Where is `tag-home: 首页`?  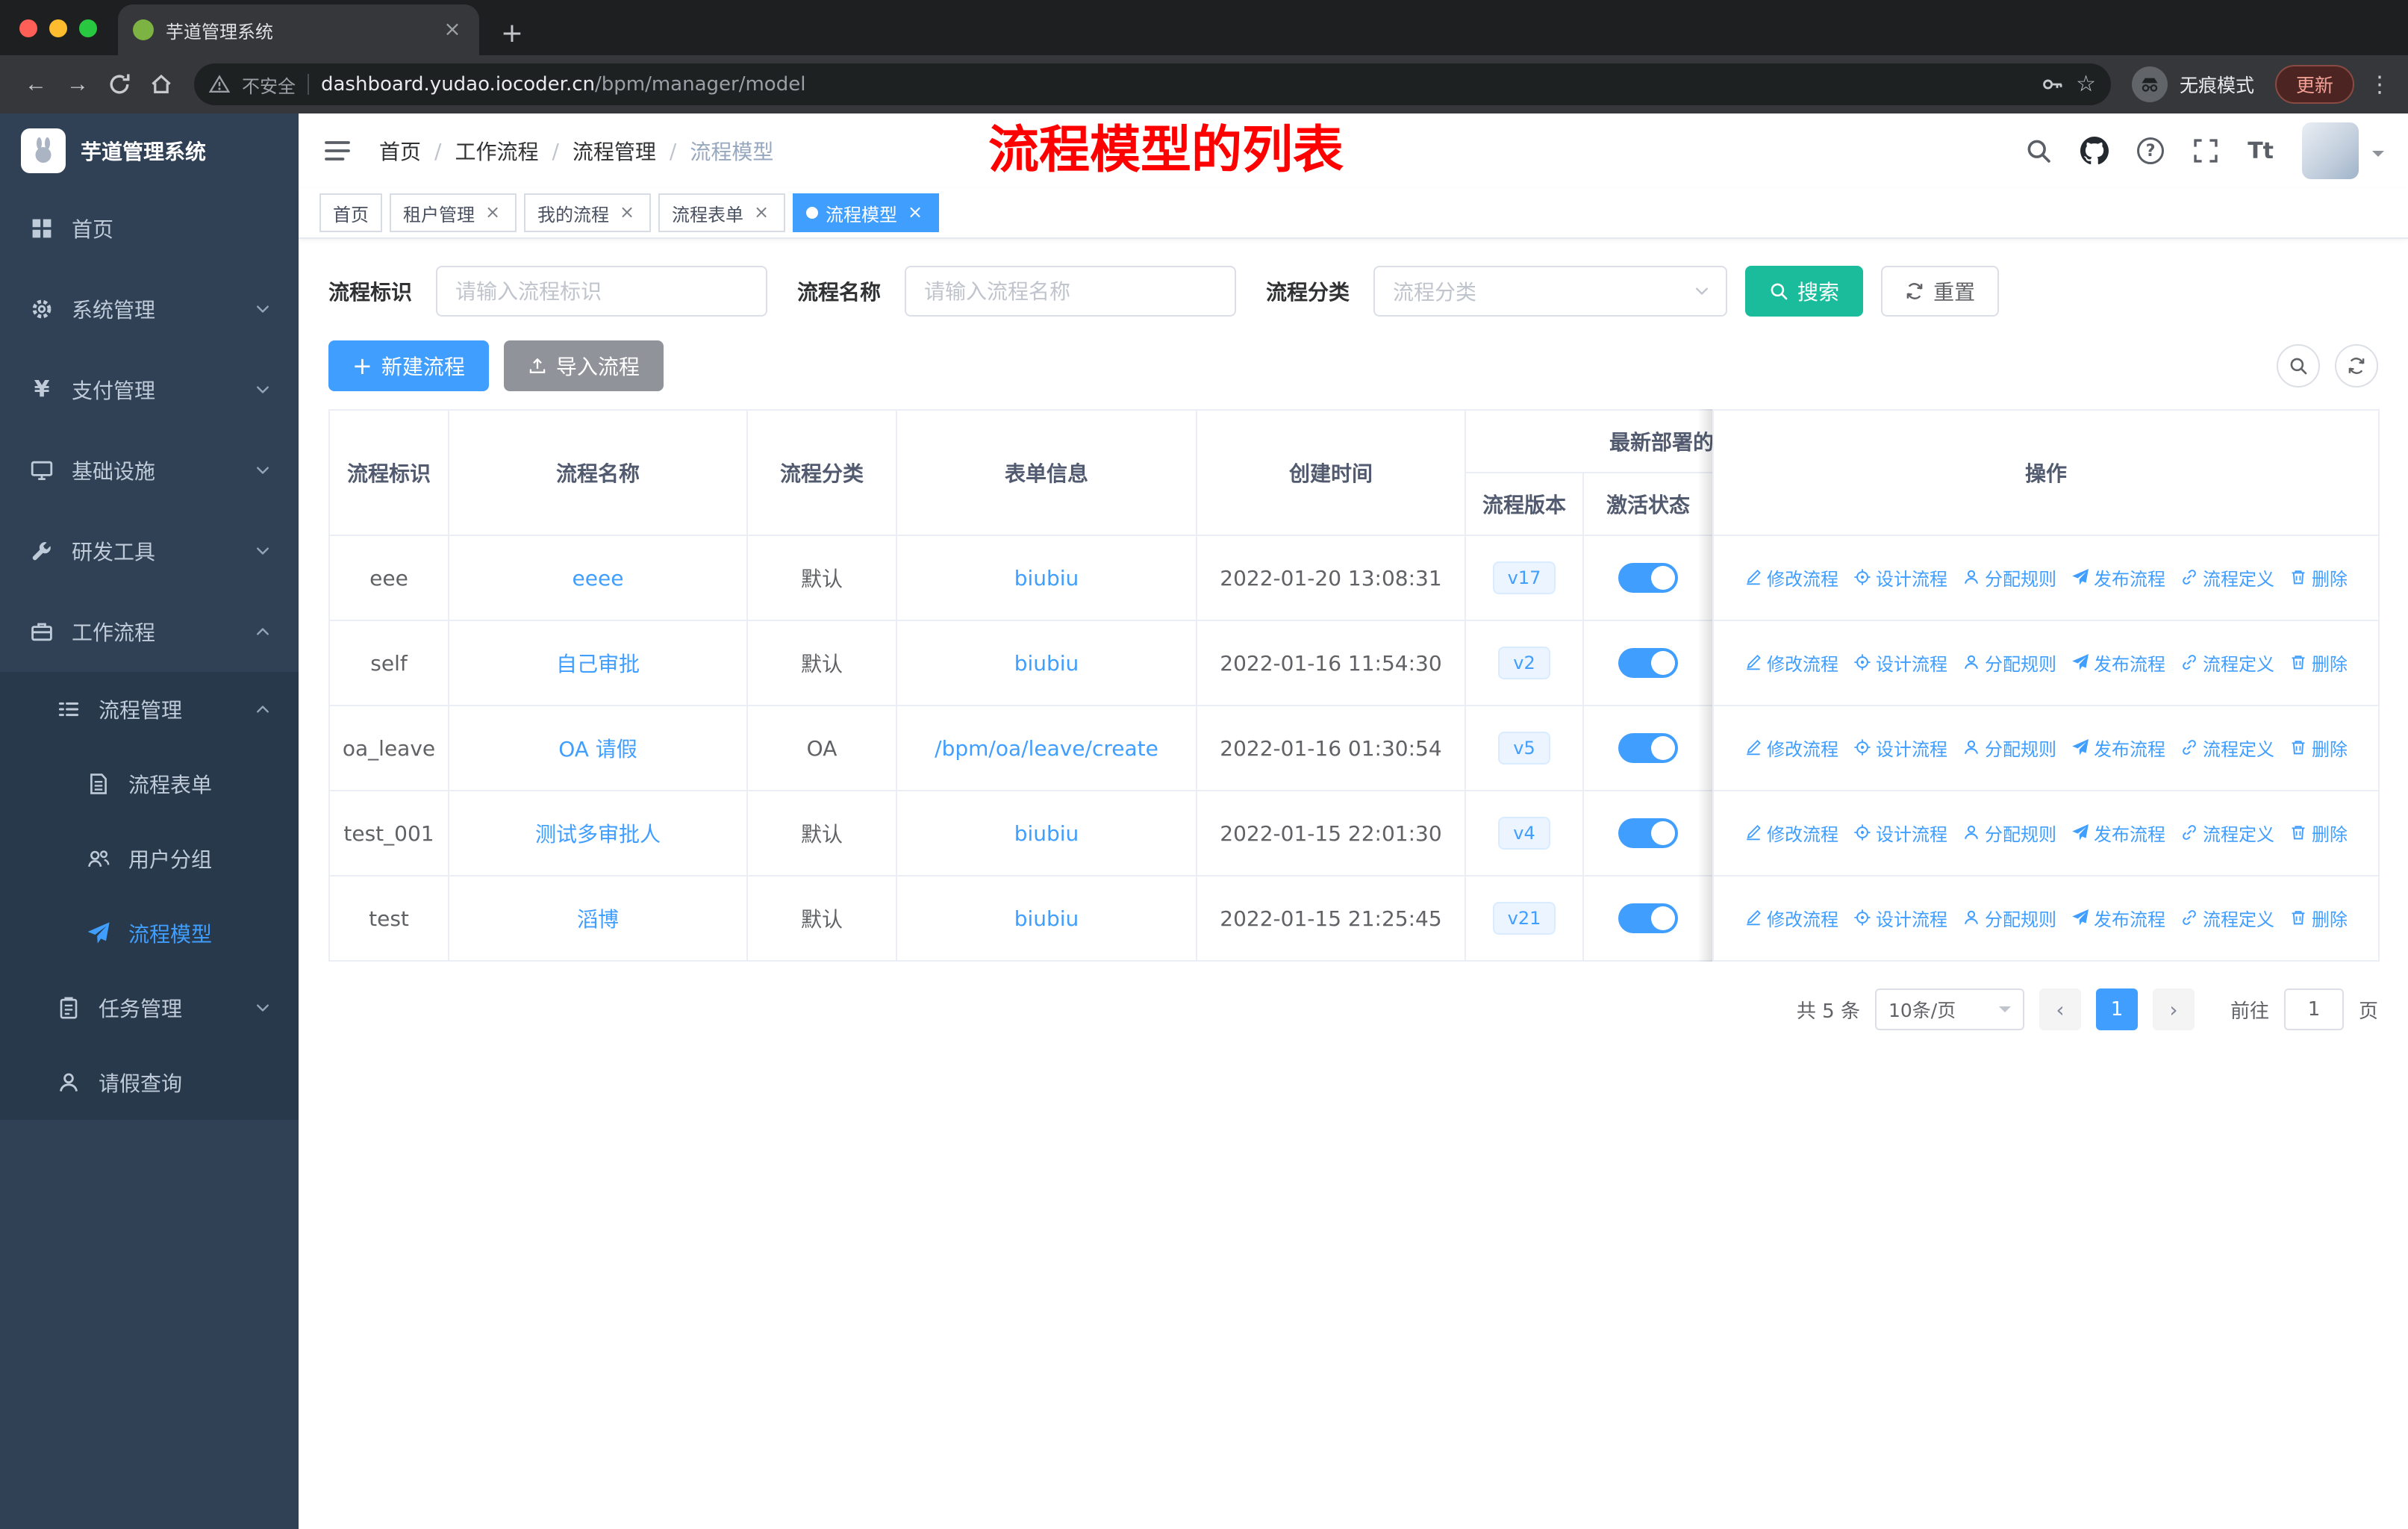
tag-home: 首页 is located at coordinates (350, 213).